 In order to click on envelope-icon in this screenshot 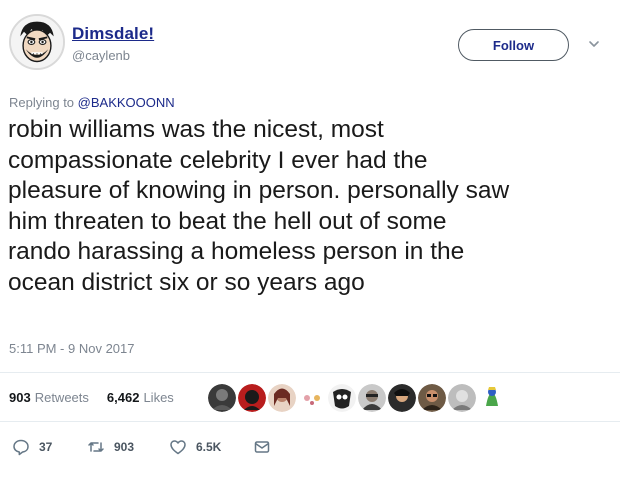, I will do `click(262, 447)`.